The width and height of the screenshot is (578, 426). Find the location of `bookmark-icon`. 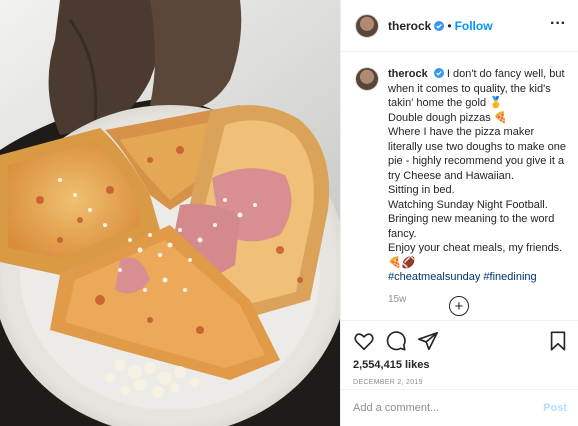

bookmark-icon is located at coordinates (558, 341).